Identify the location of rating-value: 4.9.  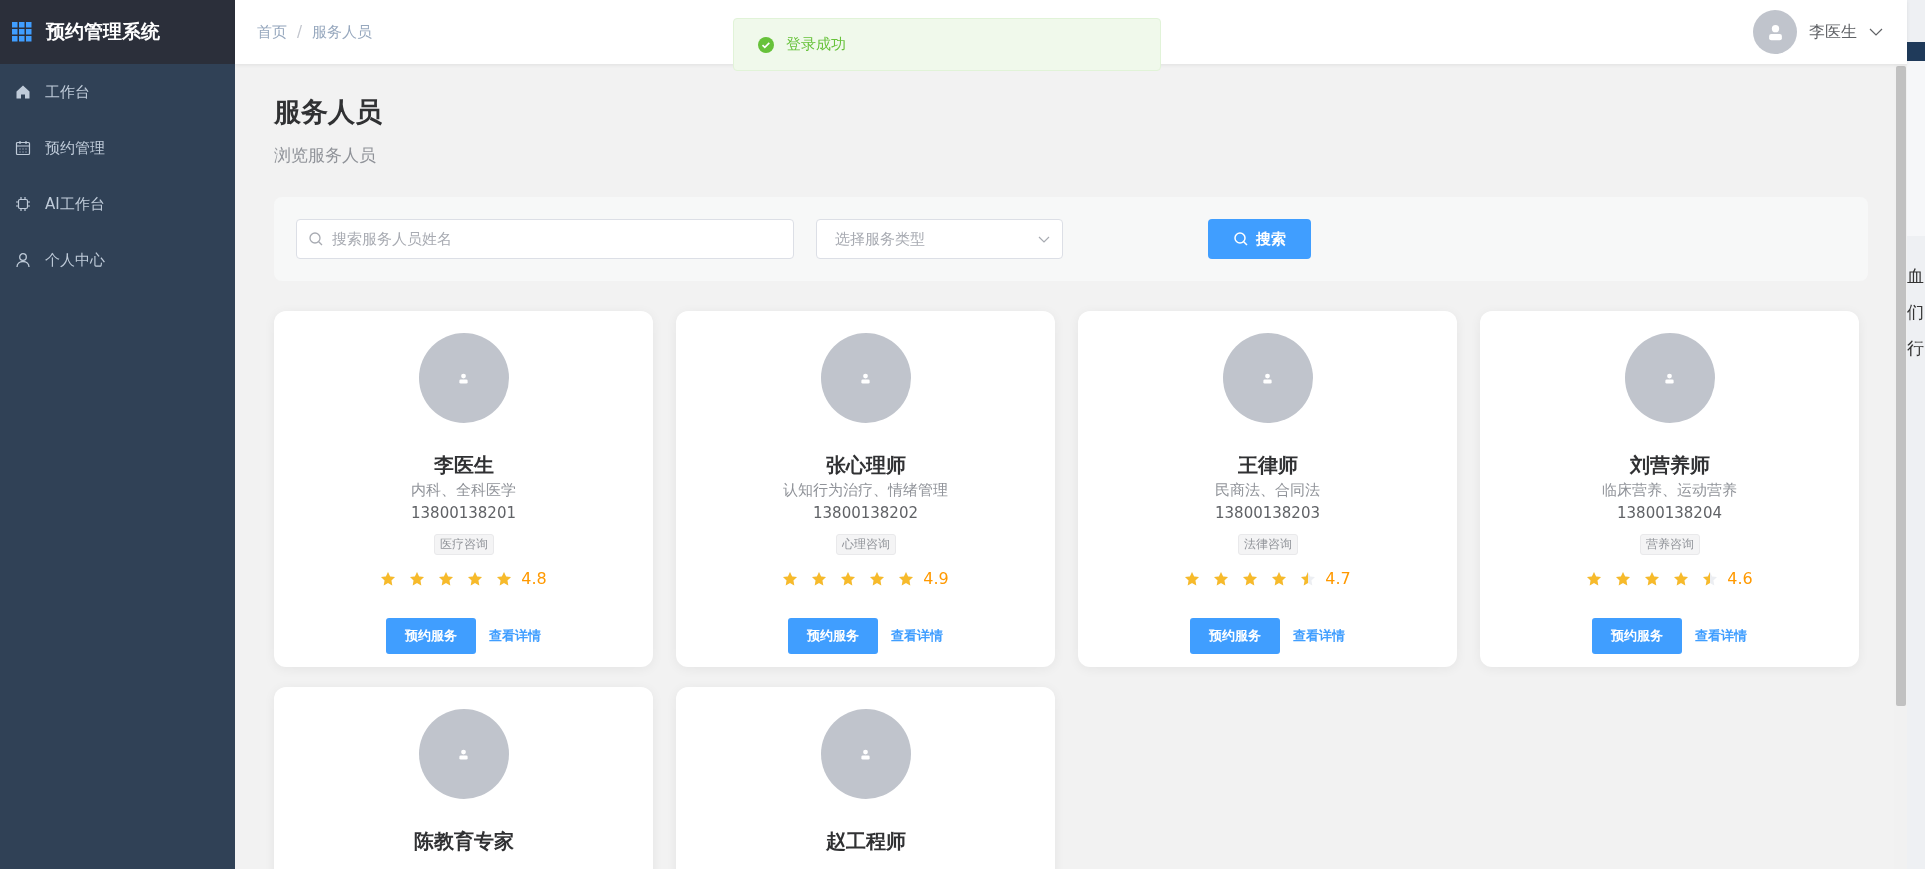
(936, 578).